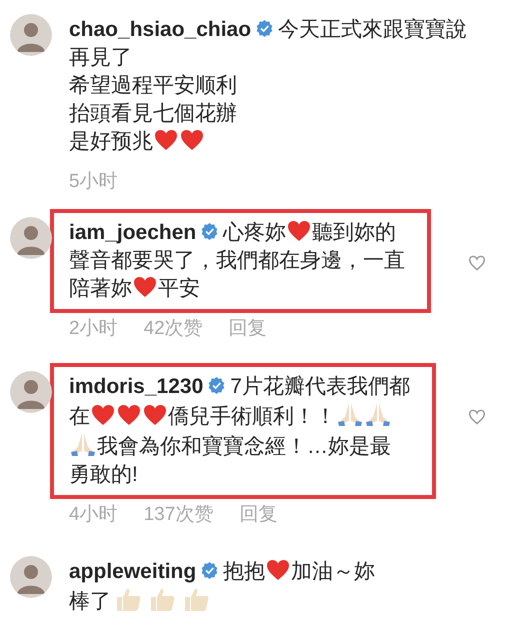 This screenshot has width=516, height=629. Describe the element at coordinates (132, 232) in the screenshot. I see `username: iam_joechen` at that location.